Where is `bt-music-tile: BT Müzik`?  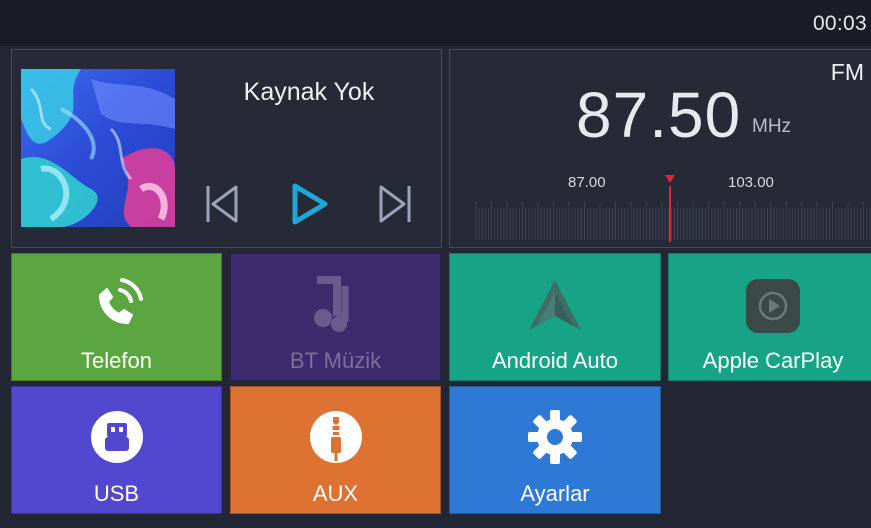
bt-music-tile: BT Müzik is located at coordinates (335, 317).